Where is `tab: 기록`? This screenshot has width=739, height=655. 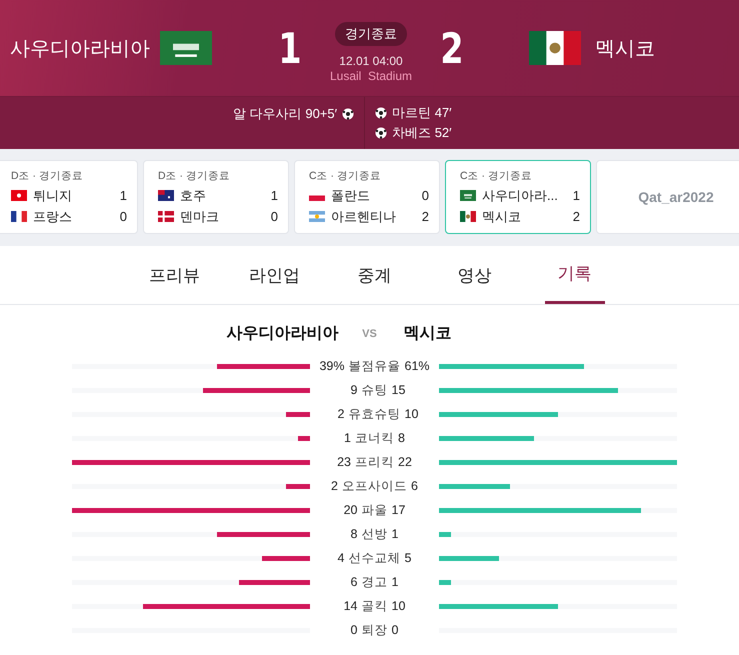
tab: 기록 is located at coordinates (574, 275).